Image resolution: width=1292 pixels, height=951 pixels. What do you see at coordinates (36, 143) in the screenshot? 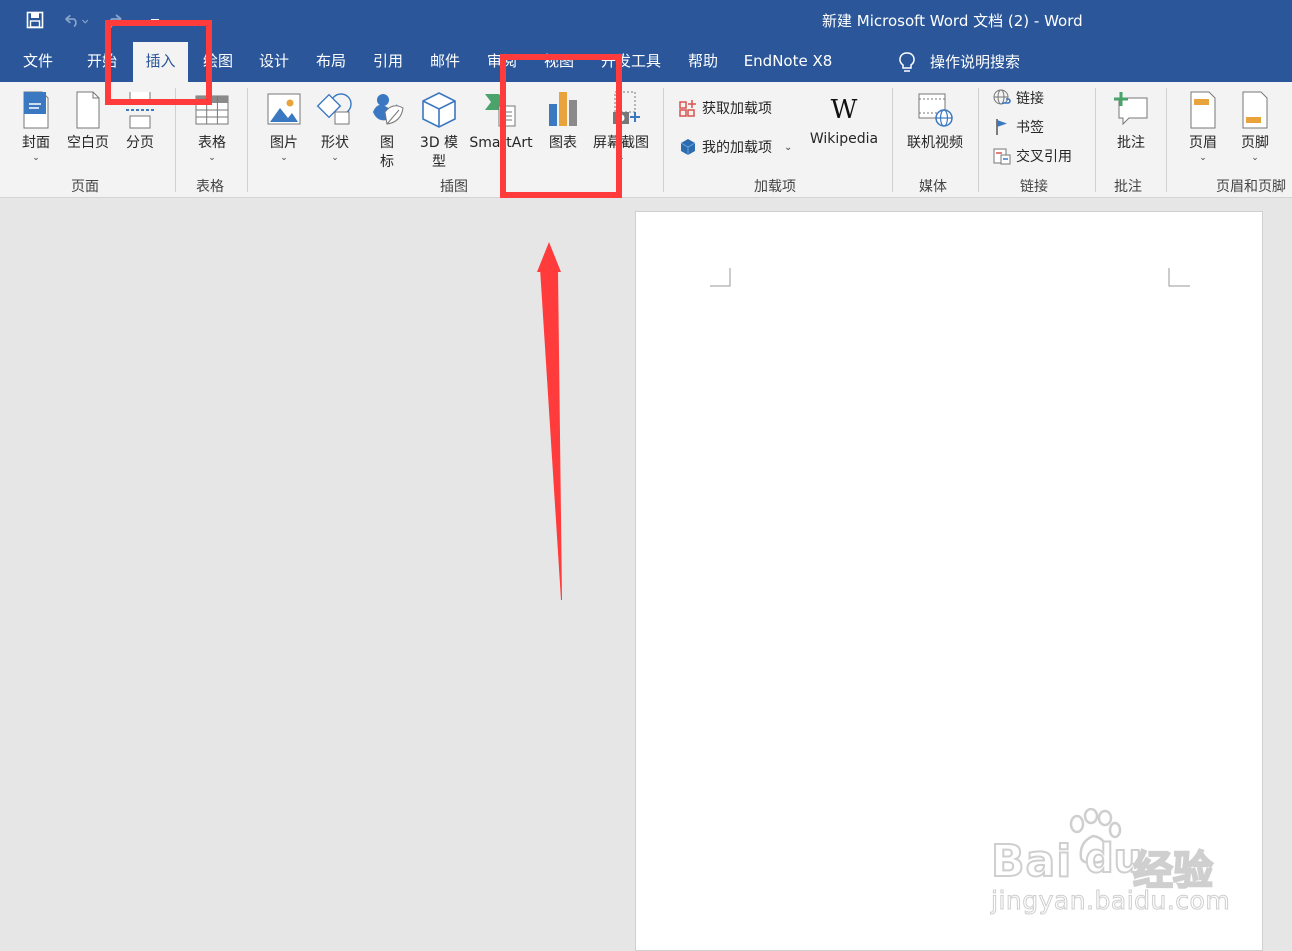
I see `cover-page-label: 封面` at bounding box center [36, 143].